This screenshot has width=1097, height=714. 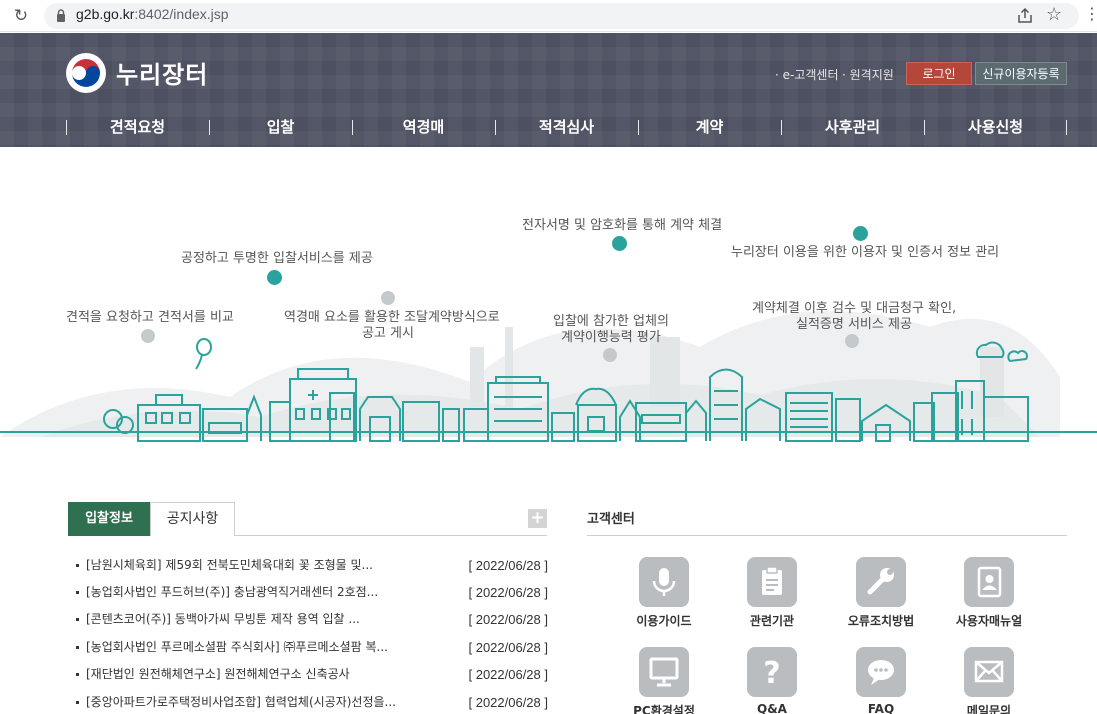 I want to click on nav-qualification: 적격심사, so click(x=566, y=127).